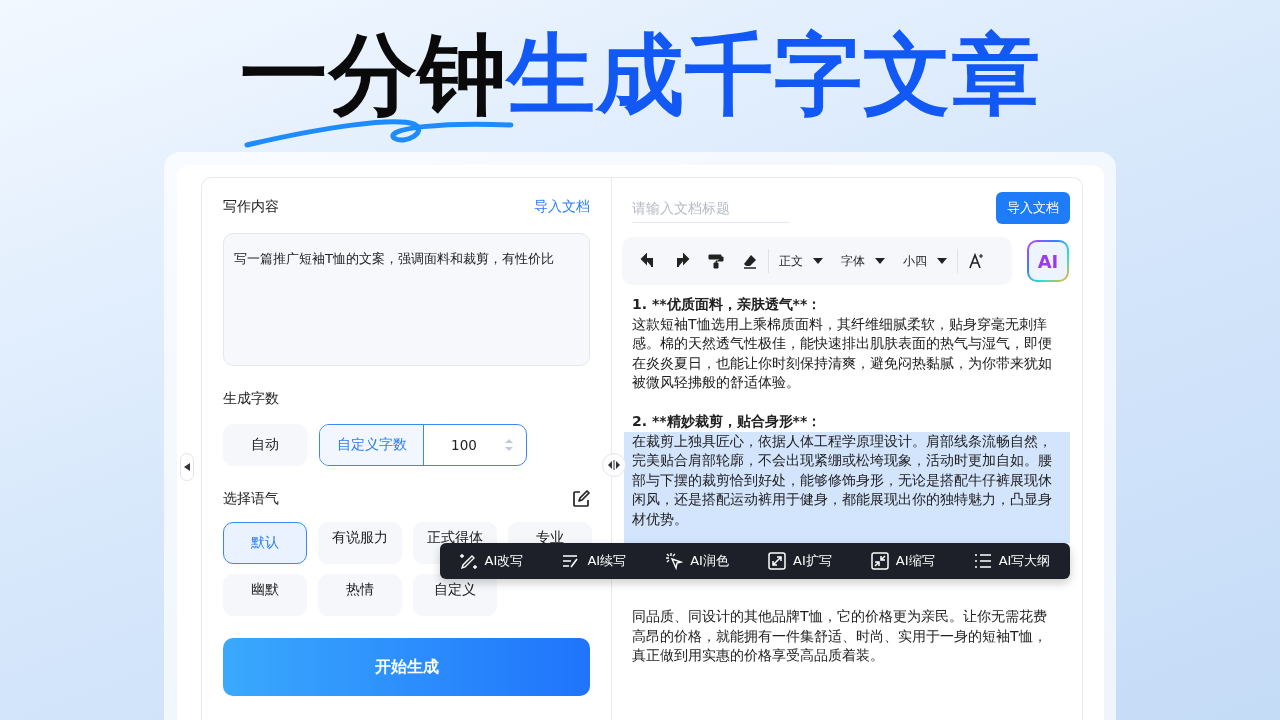  Describe the element at coordinates (251, 499) in the screenshot. I see `section-label: 选择语气` at that location.